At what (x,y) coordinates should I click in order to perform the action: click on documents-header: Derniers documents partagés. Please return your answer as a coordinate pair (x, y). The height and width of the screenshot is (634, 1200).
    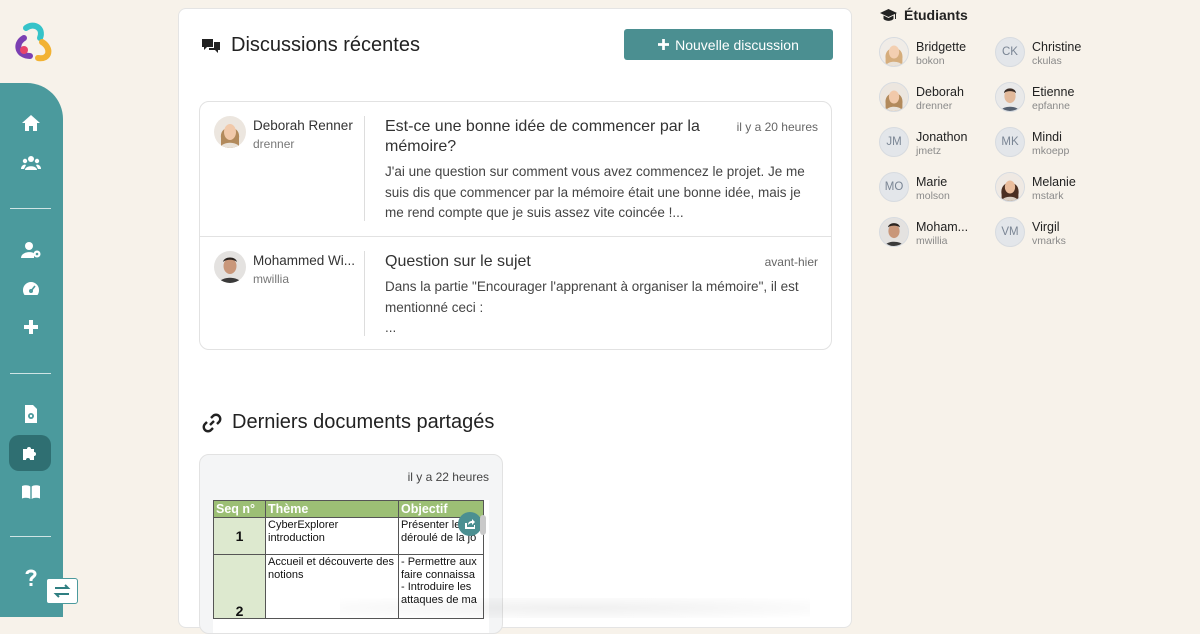
    Looking at the image, I should click on (348, 422).